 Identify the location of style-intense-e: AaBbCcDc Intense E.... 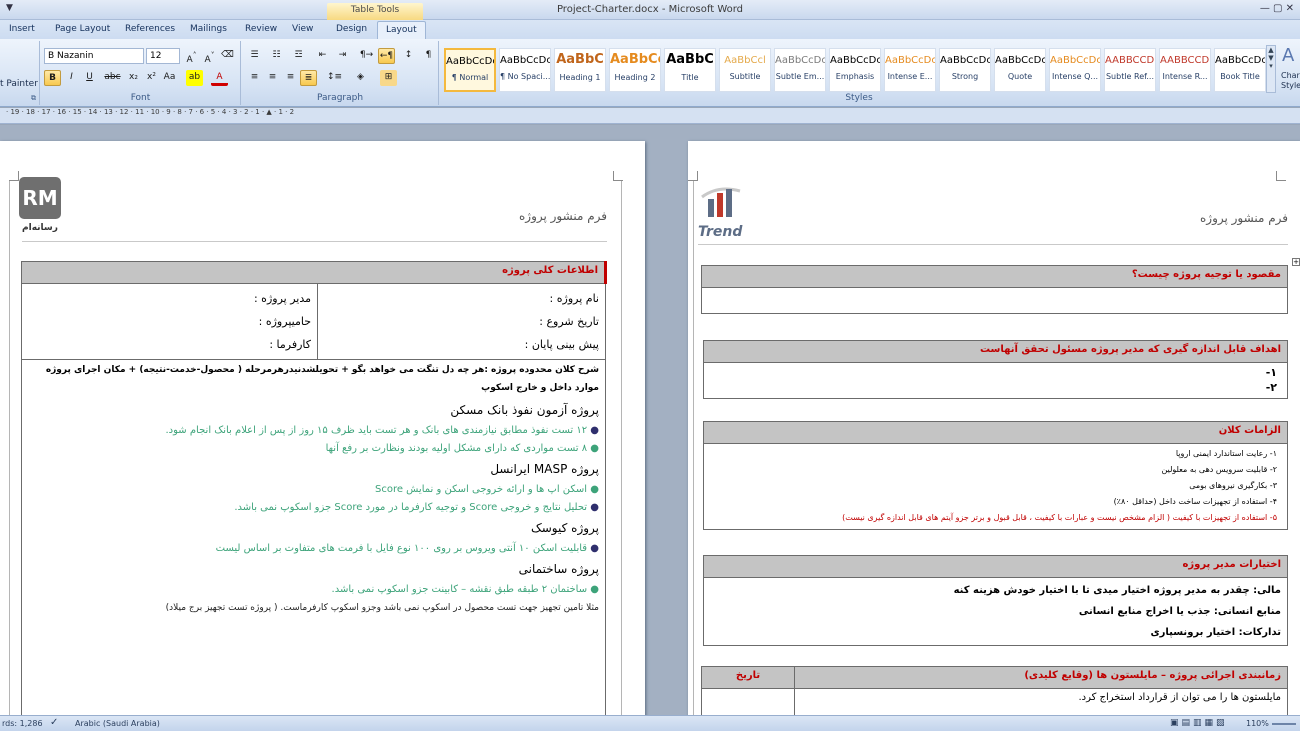
(910, 70).